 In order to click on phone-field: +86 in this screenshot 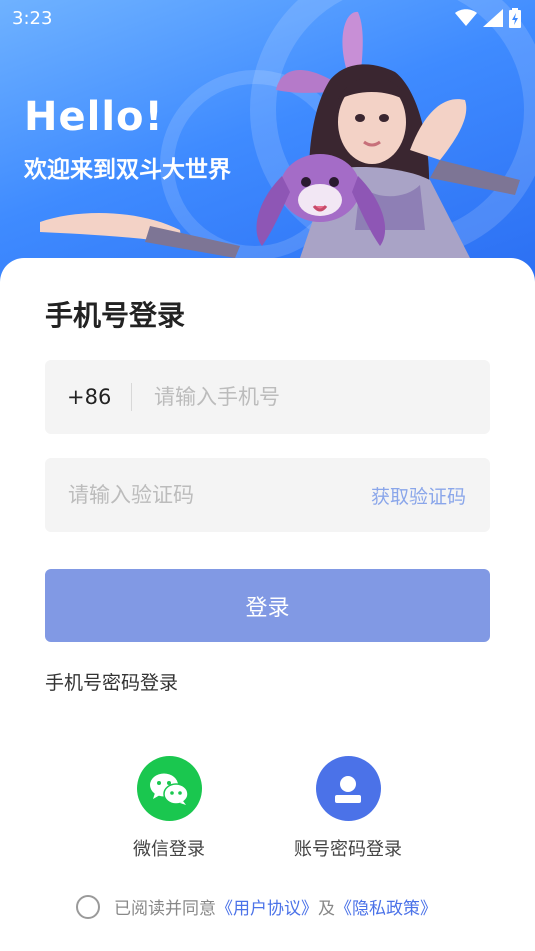, I will do `click(267, 397)`.